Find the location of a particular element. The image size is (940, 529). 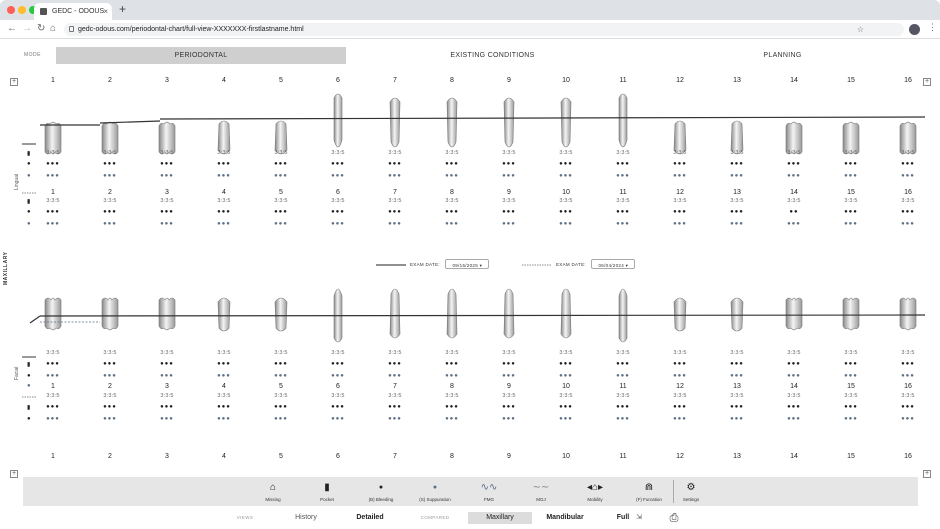

home-icon: ⌂ is located at coordinates (53, 29).